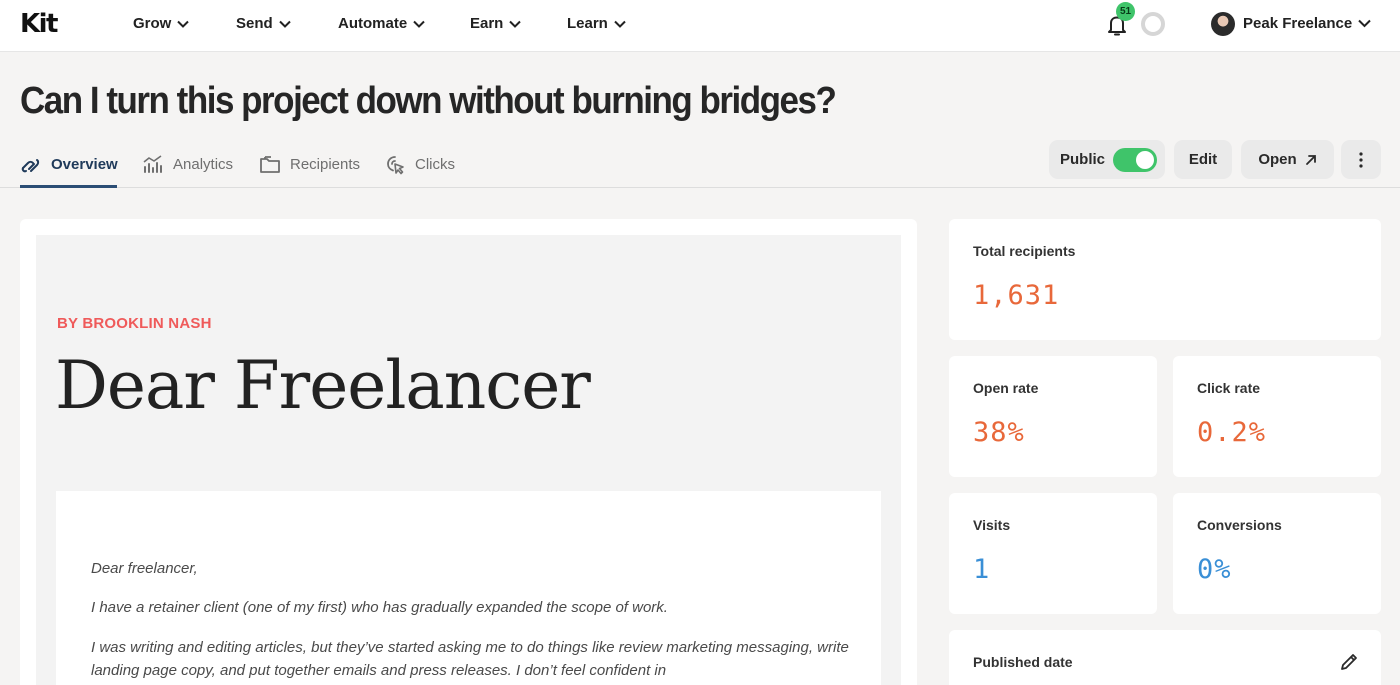 This screenshot has height=685, width=1400. What do you see at coordinates (373, 23) in the screenshot?
I see `nav-automate-label: Automate` at bounding box center [373, 23].